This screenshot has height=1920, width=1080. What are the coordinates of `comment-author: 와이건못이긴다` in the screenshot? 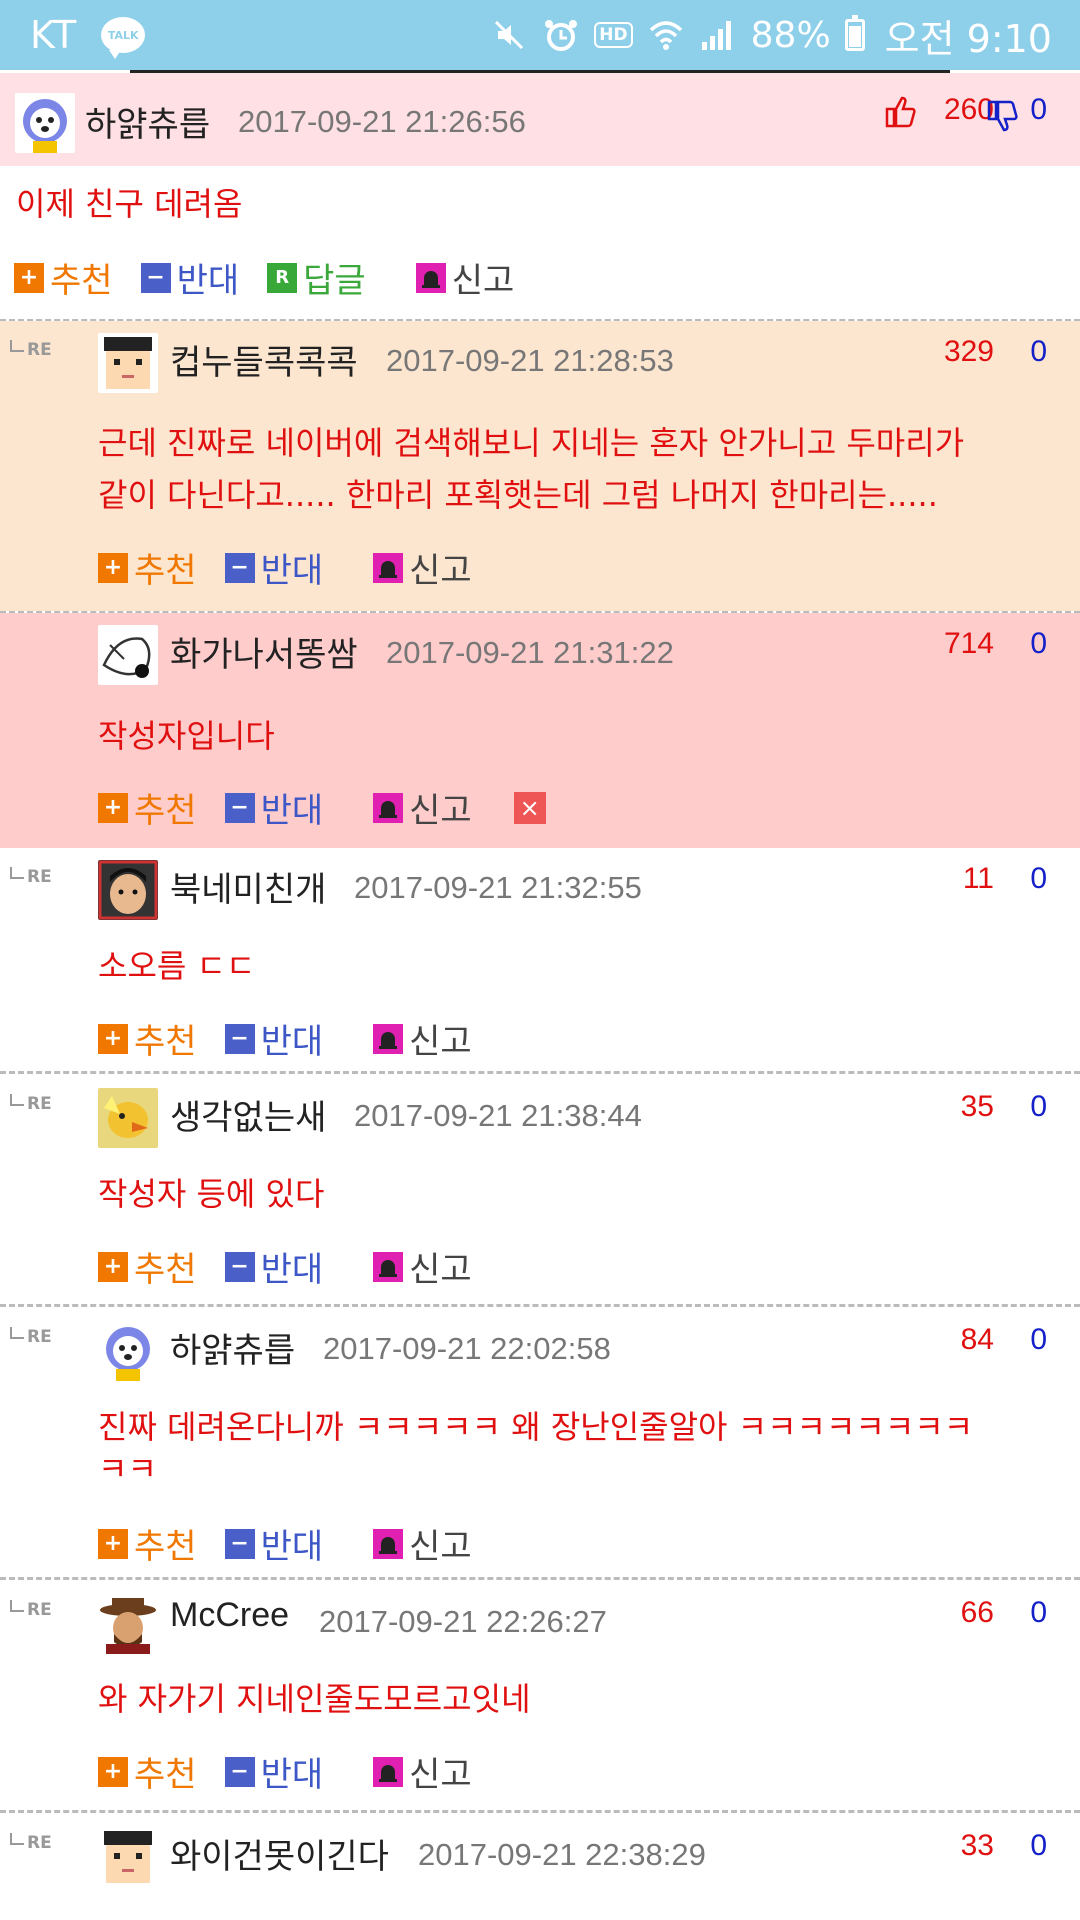 It's located at (279, 1853).